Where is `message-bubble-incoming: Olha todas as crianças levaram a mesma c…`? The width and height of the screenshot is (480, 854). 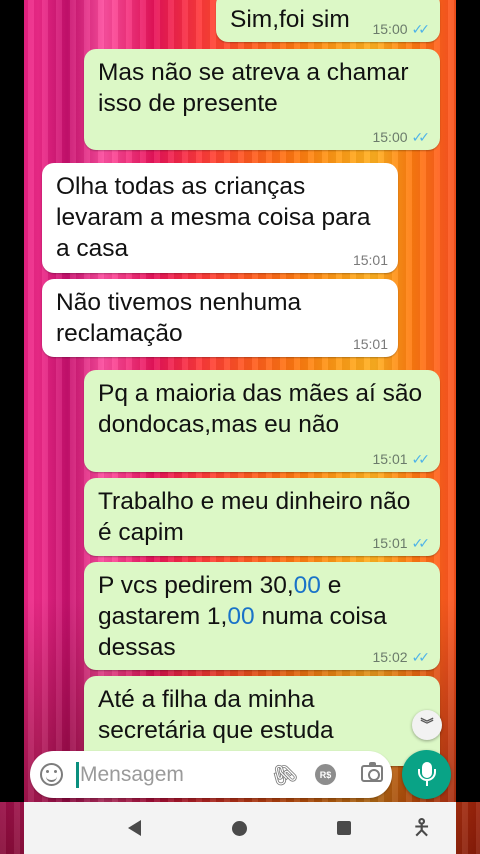 message-bubble-incoming: Olha todas as crianças levaram a mesma c… is located at coordinates (220, 218).